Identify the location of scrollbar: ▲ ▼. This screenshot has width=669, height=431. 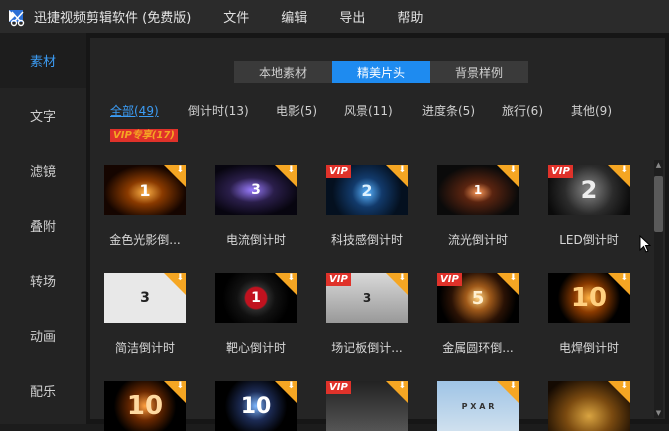
(658, 289).